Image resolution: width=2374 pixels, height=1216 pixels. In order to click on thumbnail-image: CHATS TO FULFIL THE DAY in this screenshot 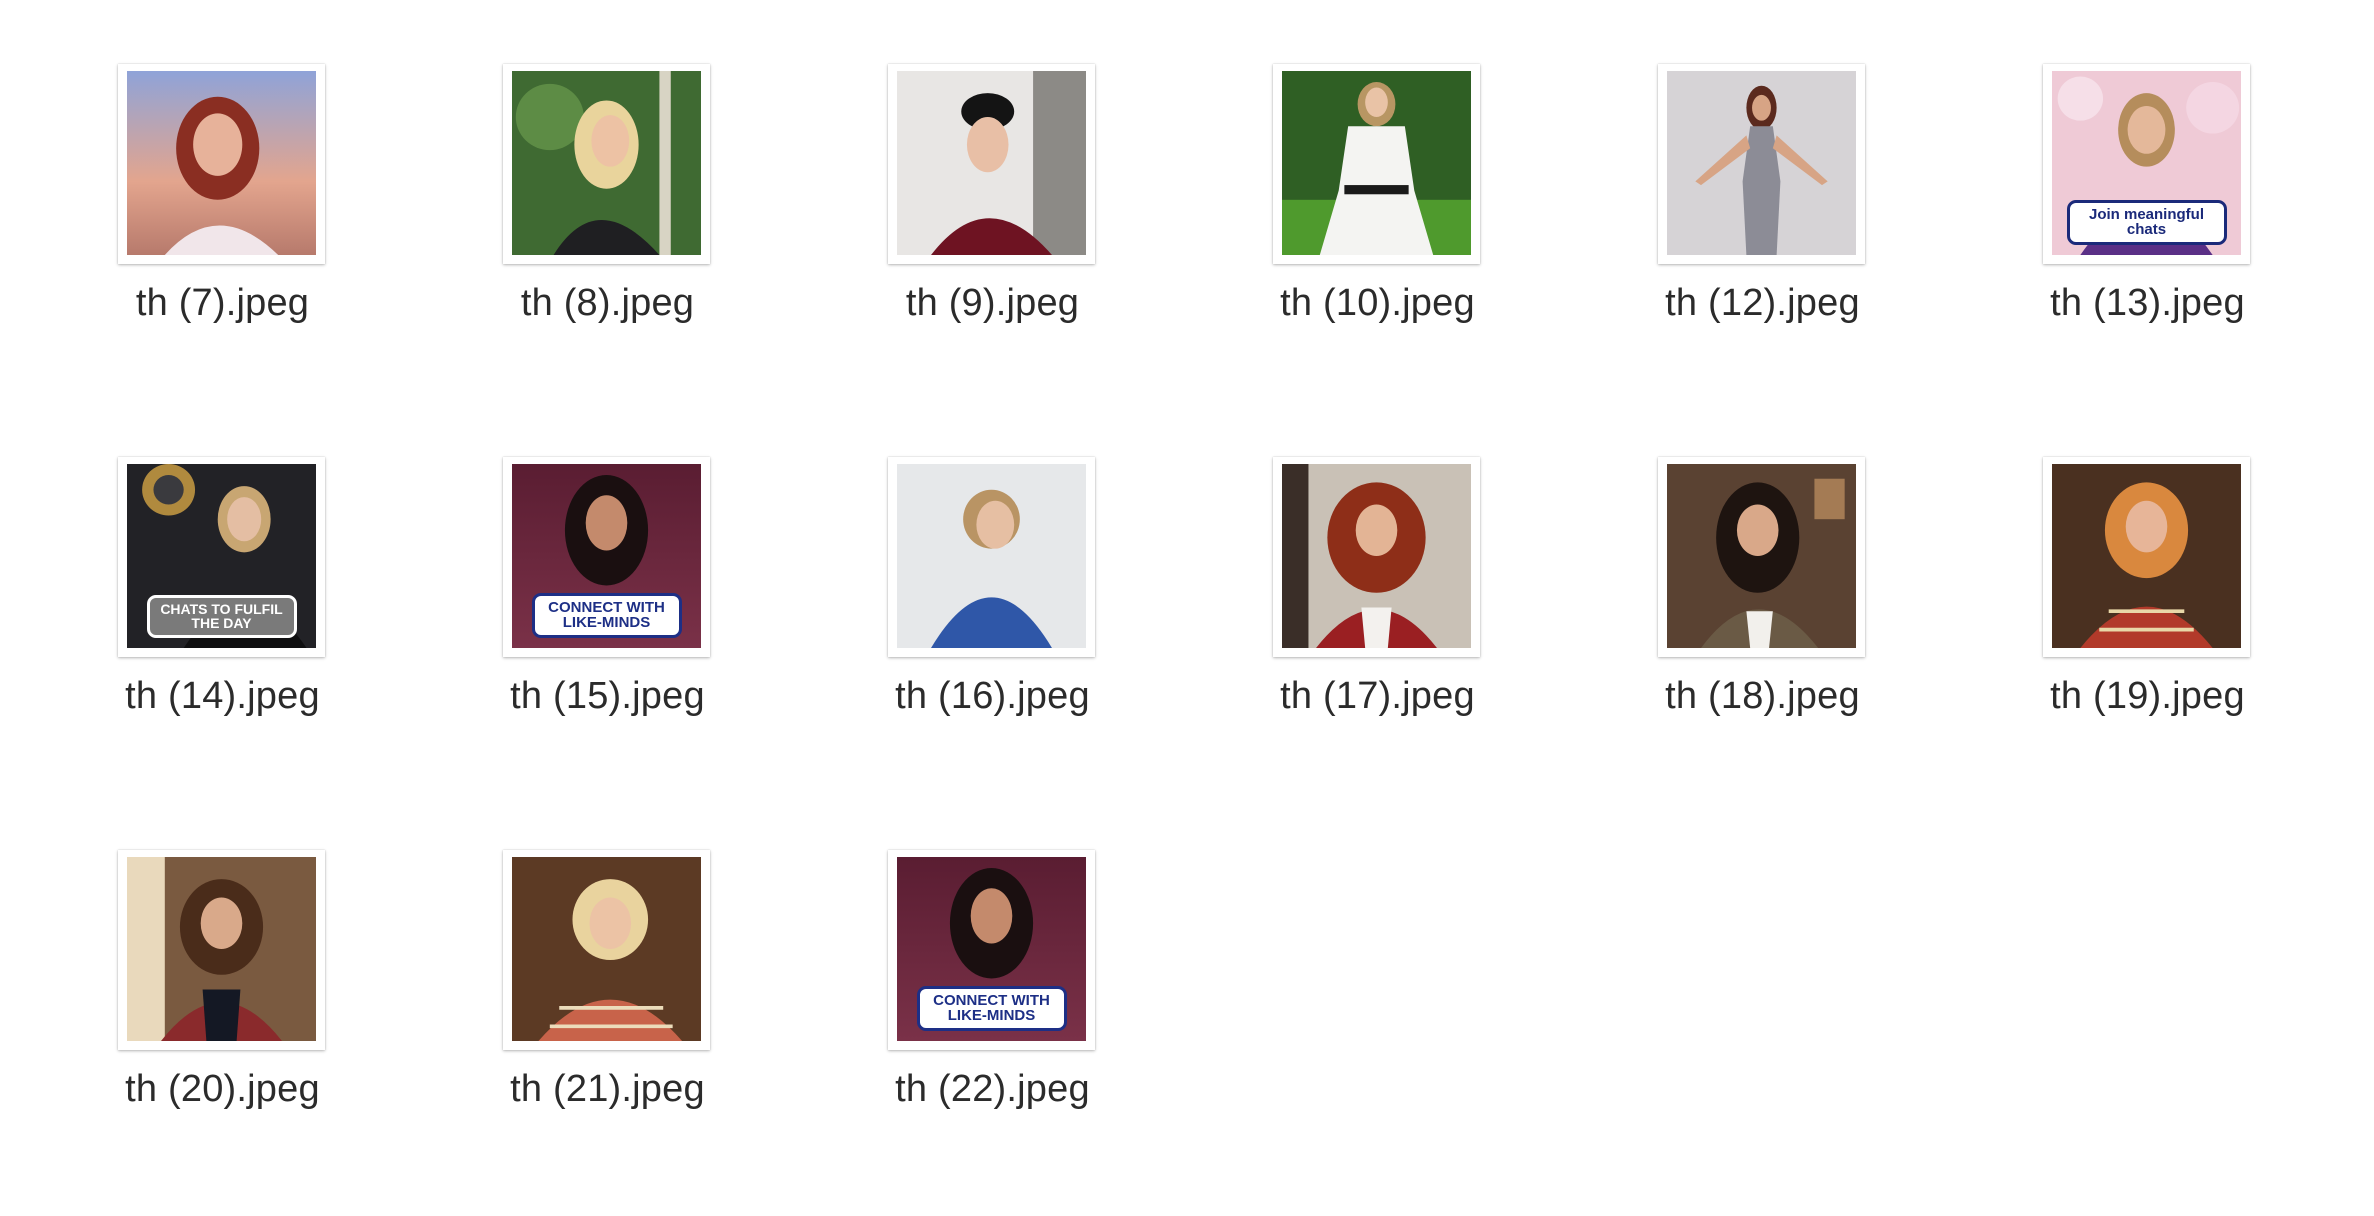, I will do `click(221, 556)`.